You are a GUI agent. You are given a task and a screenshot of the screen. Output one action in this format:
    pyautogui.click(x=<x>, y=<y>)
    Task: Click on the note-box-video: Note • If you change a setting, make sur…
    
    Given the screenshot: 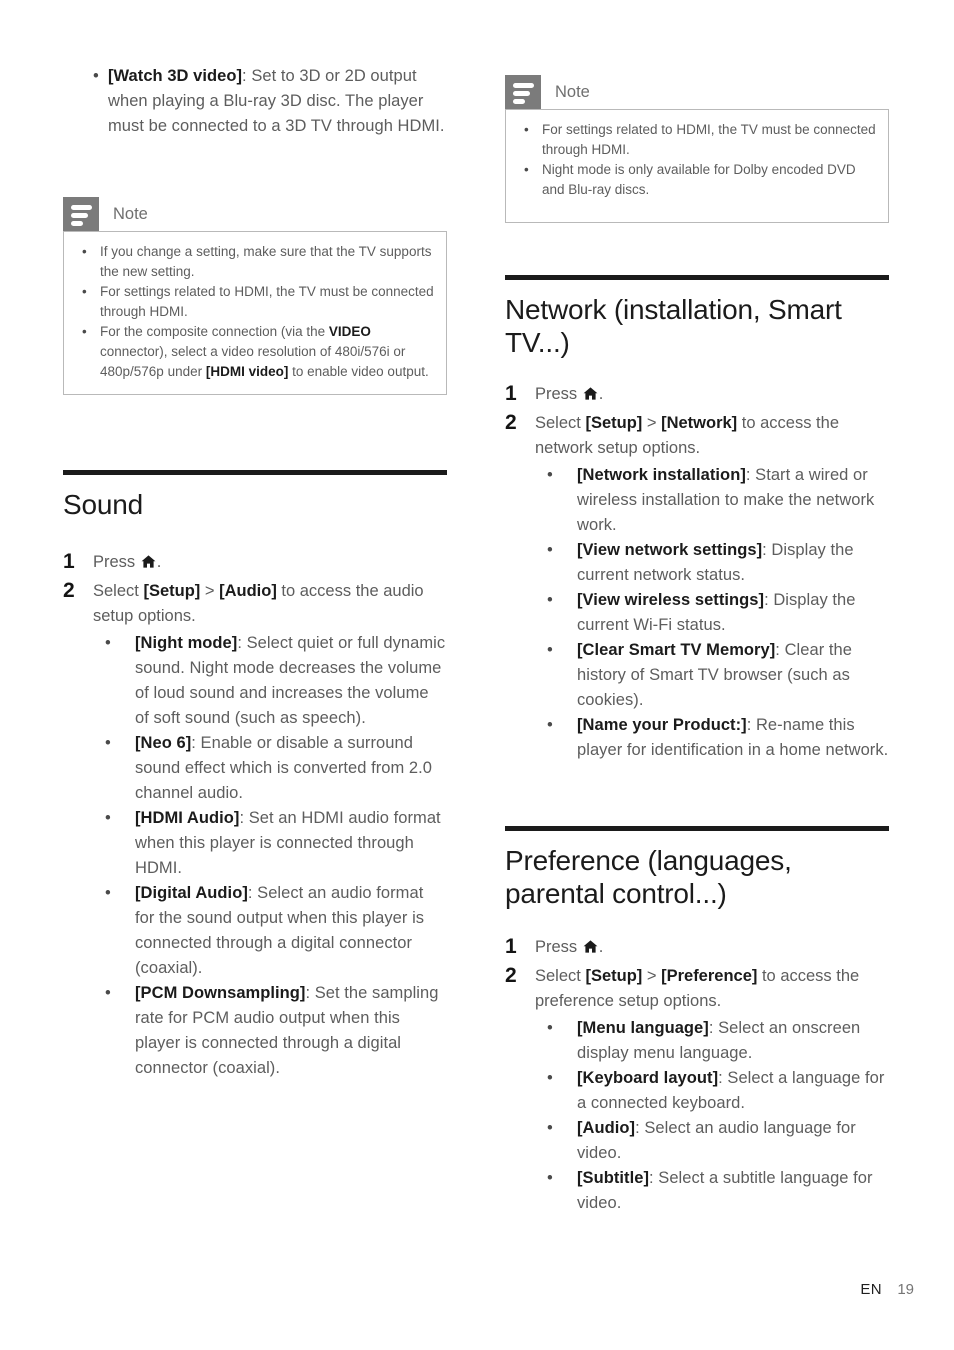 What is the action you would take?
    pyautogui.click(x=255, y=296)
    